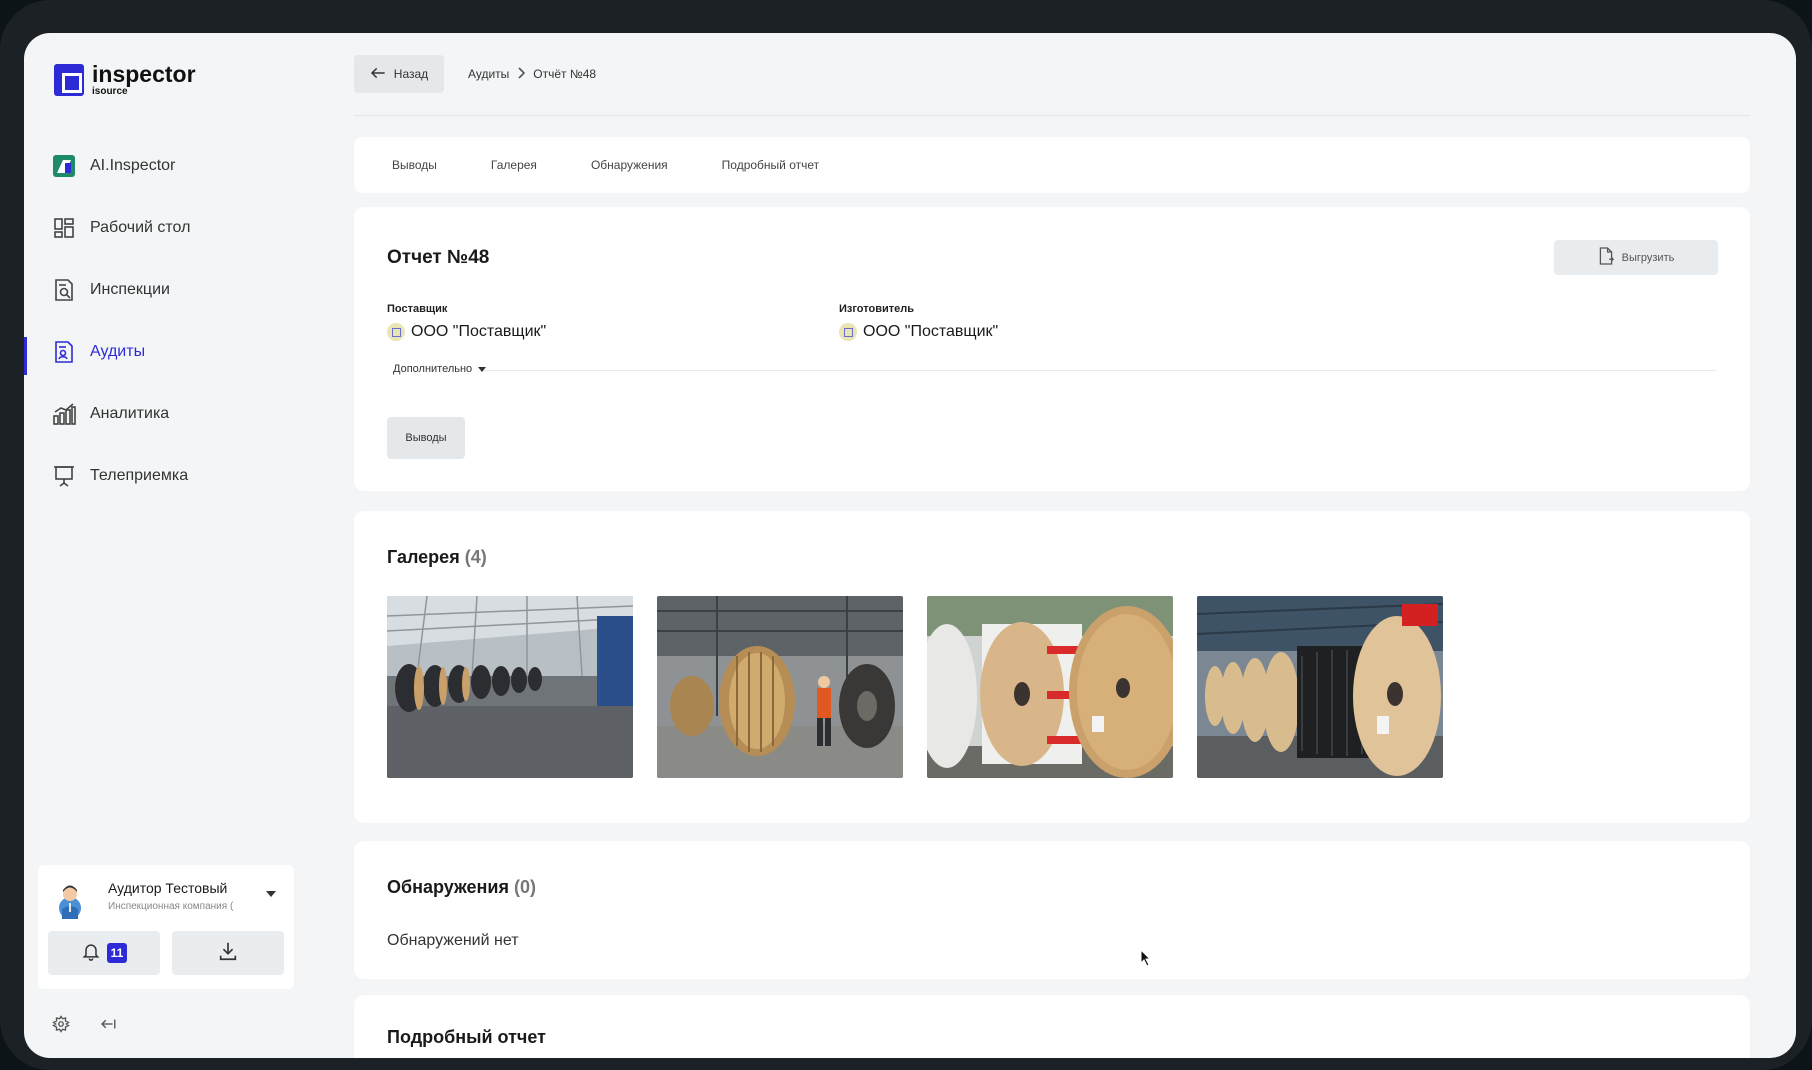 The image size is (1812, 1070). What do you see at coordinates (110, 91) in the screenshot?
I see `logo-sub: isource` at bounding box center [110, 91].